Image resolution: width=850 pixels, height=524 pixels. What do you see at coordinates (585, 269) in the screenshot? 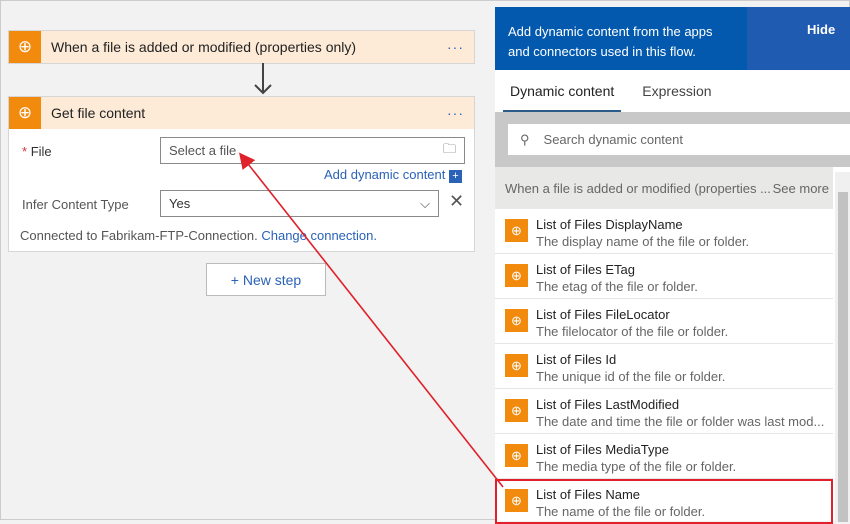
I see `item-title: List of Files ETag` at bounding box center [585, 269].